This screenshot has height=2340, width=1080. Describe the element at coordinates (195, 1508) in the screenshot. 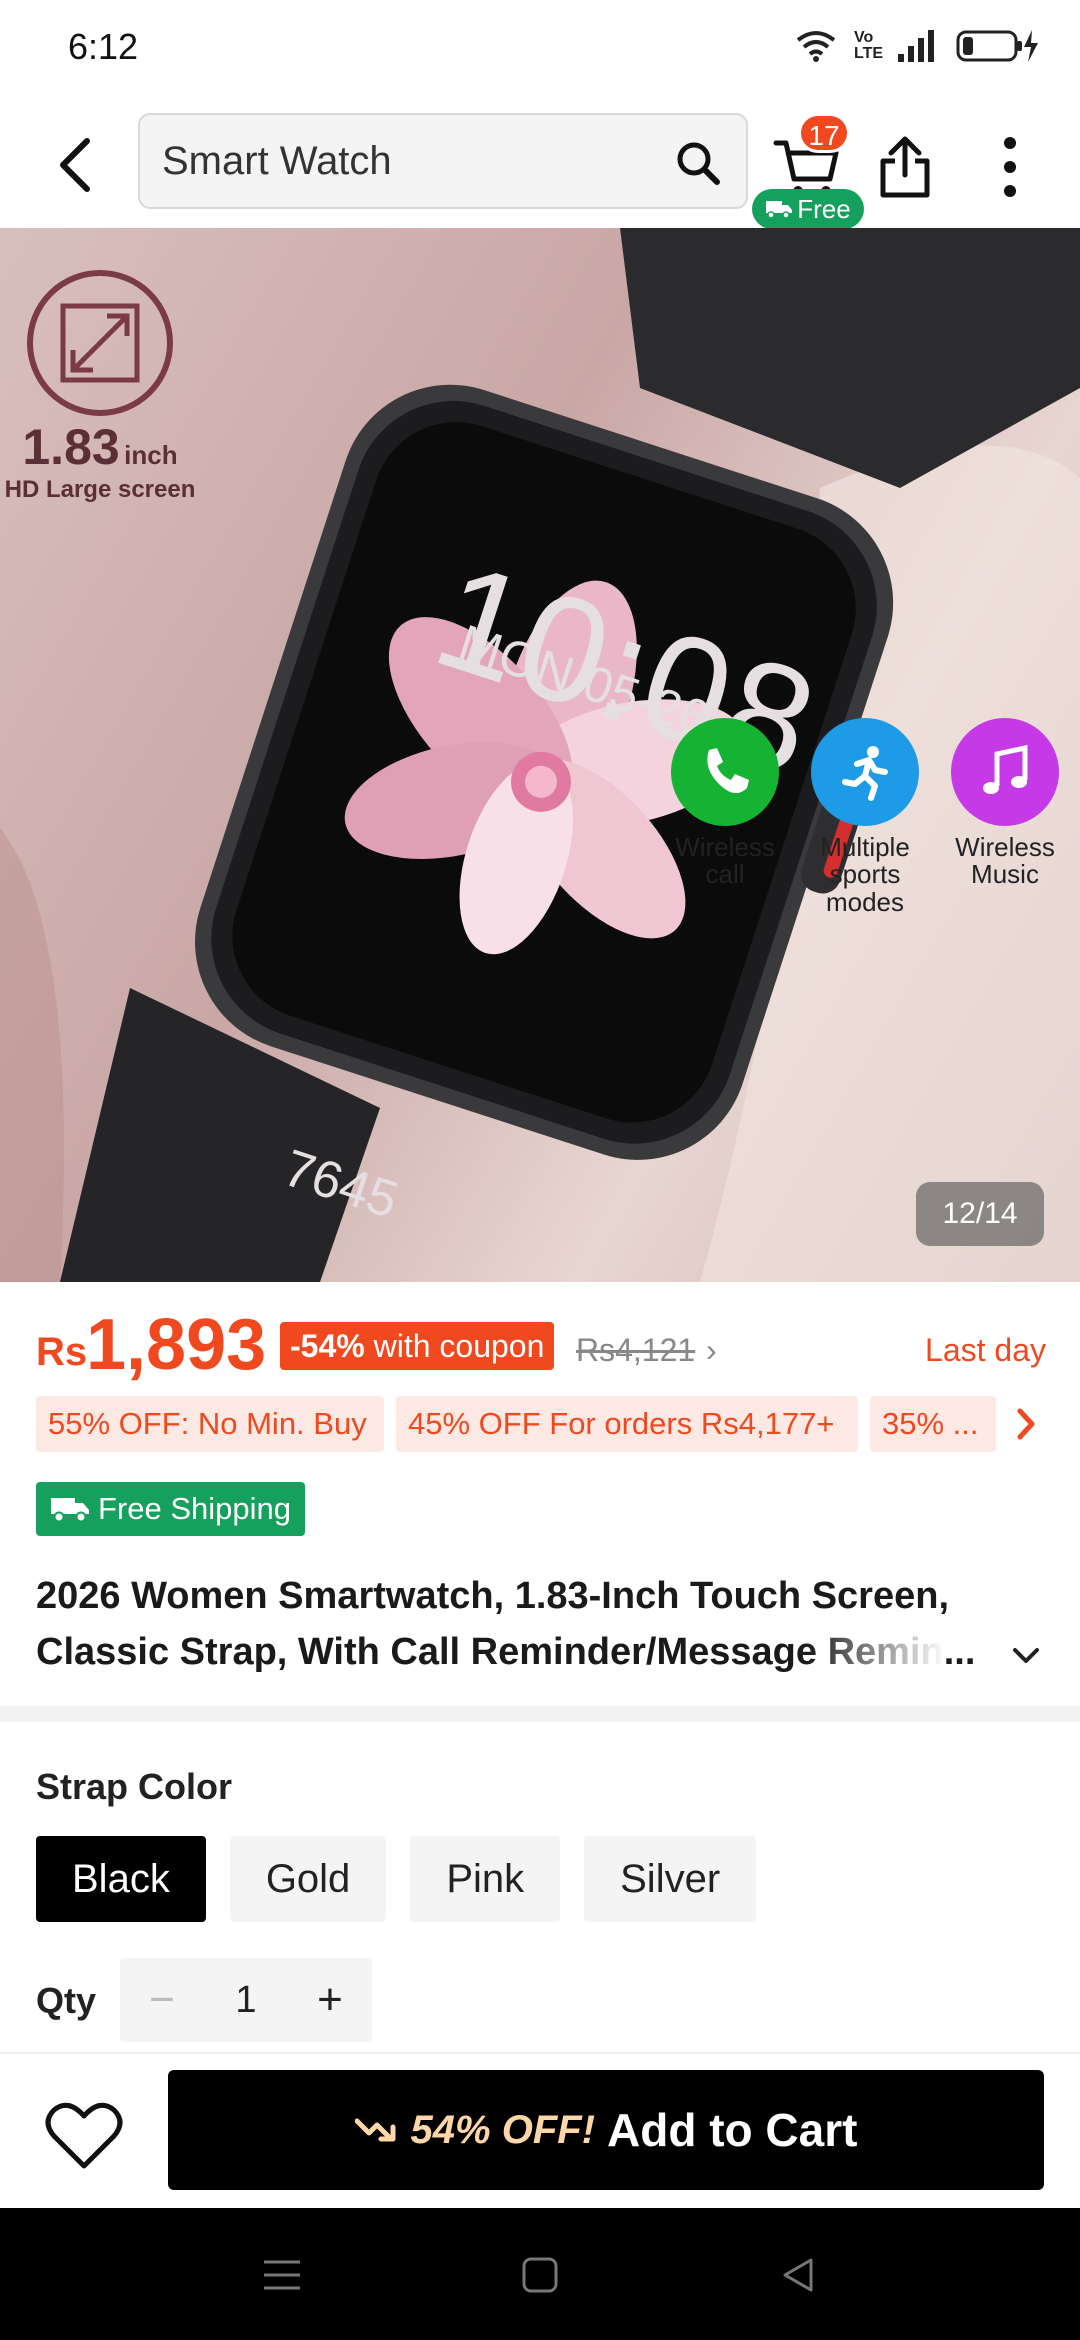

I see `free-shipping-label: Free Shipping` at that location.